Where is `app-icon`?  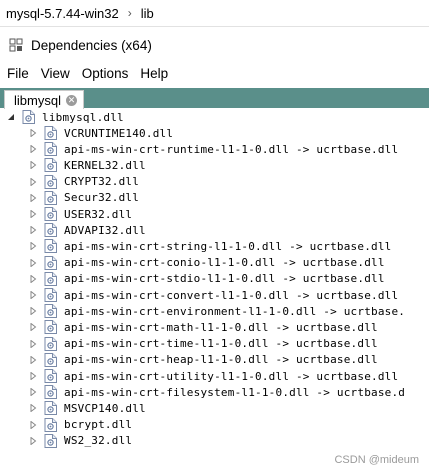 app-icon is located at coordinates (16, 45).